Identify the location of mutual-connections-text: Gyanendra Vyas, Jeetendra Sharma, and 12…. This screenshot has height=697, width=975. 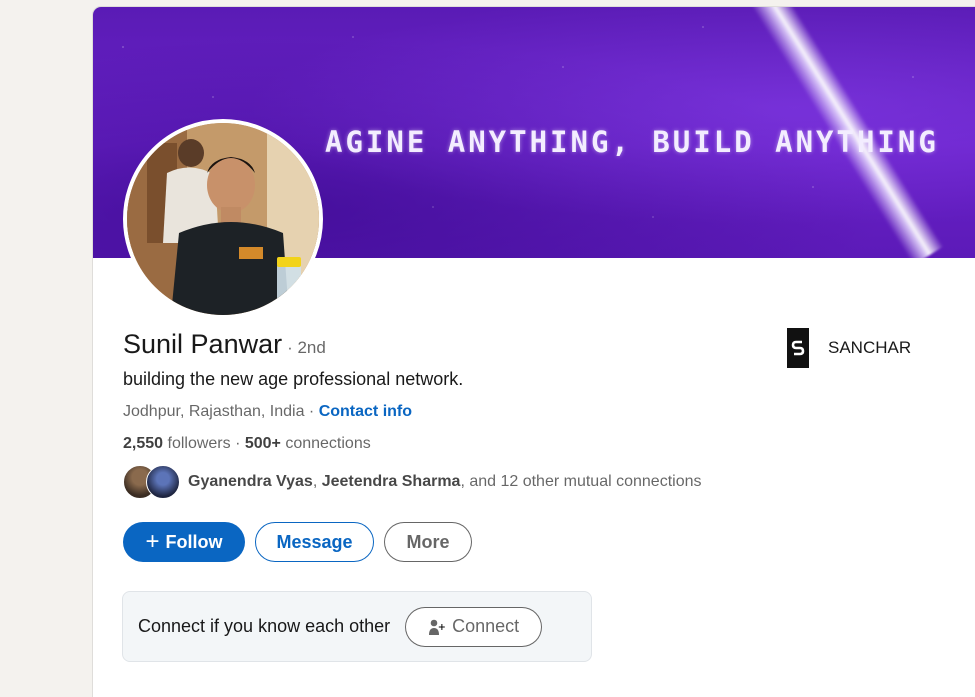
(444, 482).